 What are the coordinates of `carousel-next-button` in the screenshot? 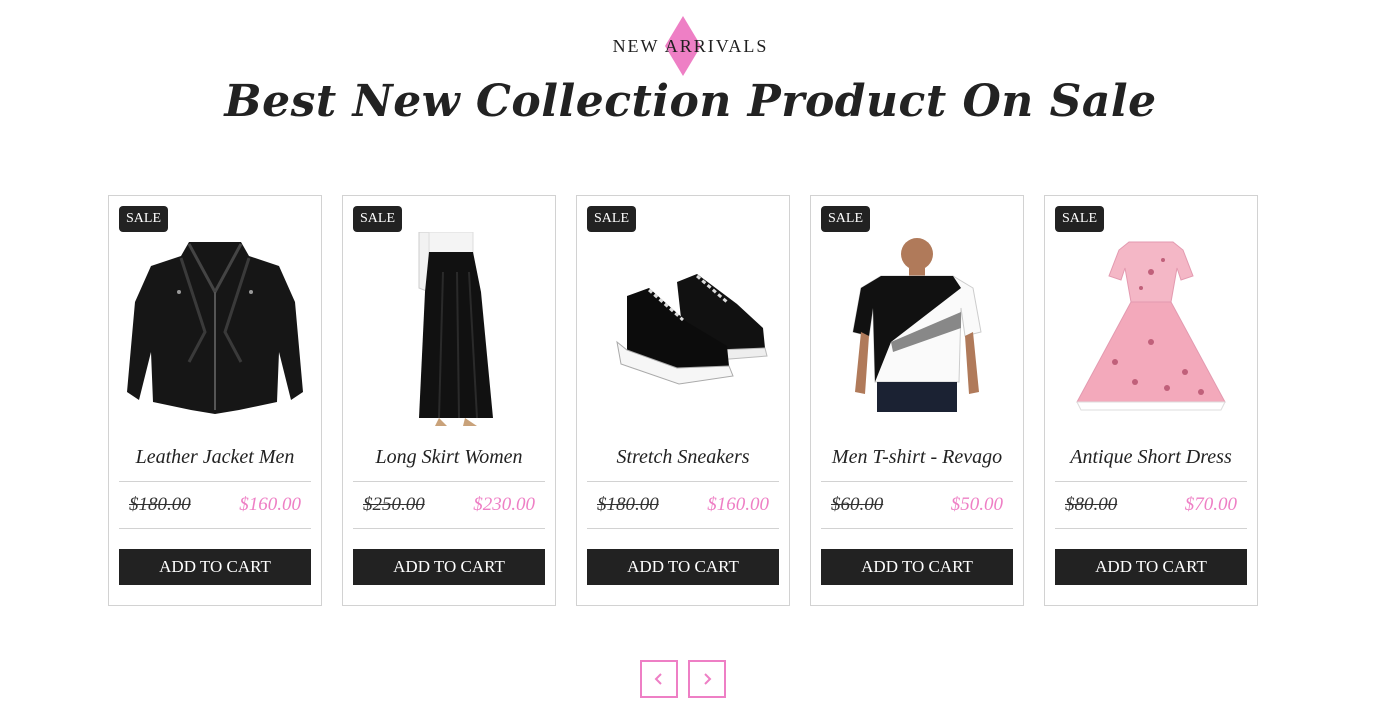 It's located at (707, 679).